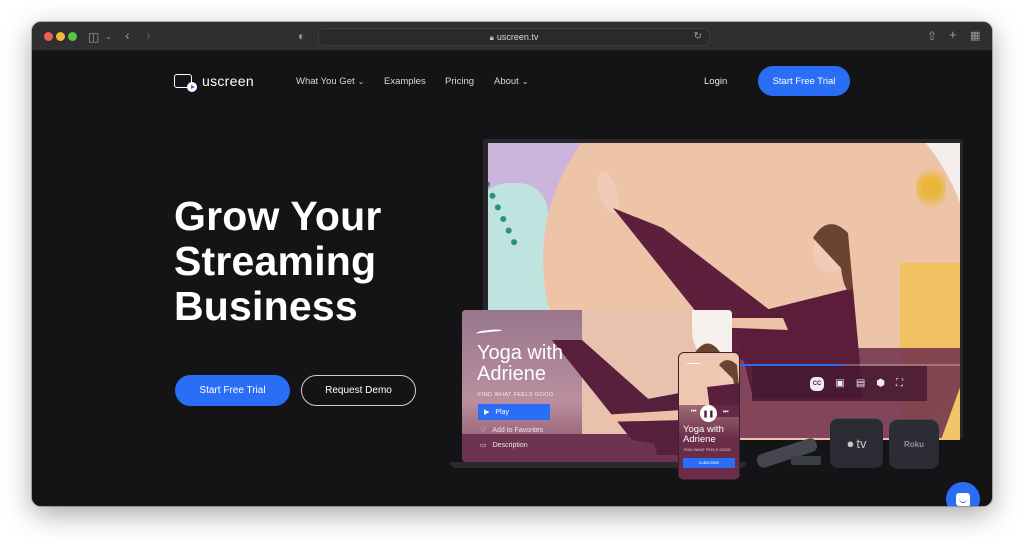 The image size is (1024, 548). I want to click on add-to-favorites-link: ♡ Add to Favorites, so click(512, 430).